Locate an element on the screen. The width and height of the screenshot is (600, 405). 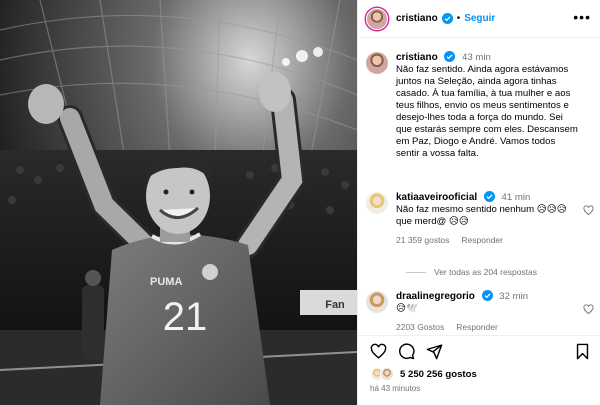
bookmark-icon is located at coordinates (582, 351).